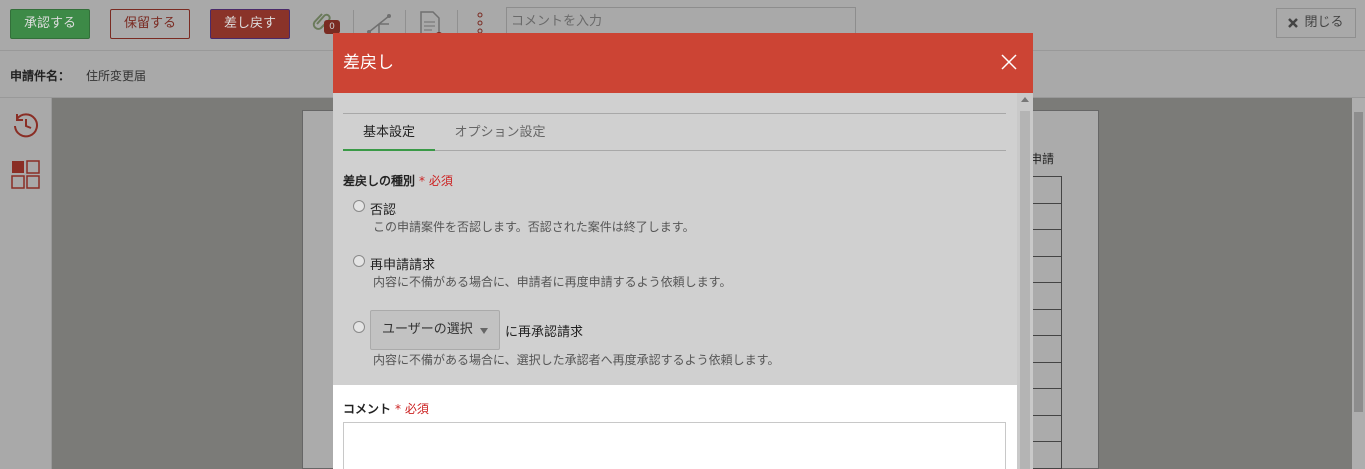  Describe the element at coordinates (26, 283) in the screenshot. I see `left-sidebar` at that location.